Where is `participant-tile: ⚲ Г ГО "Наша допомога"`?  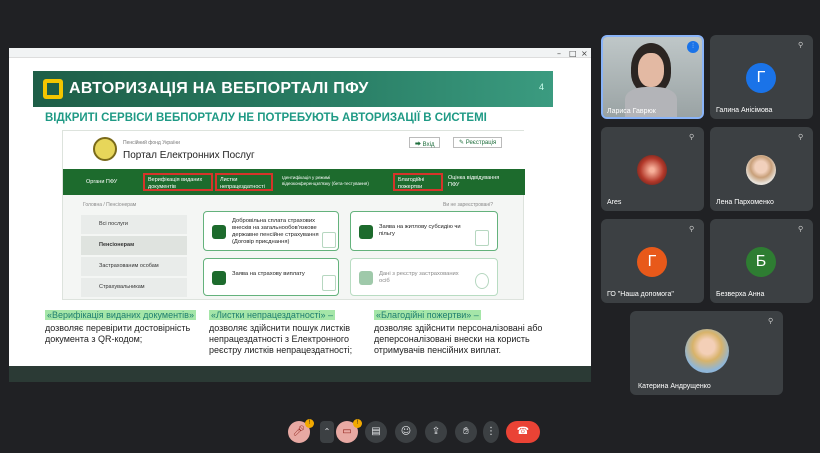 participant-tile: ⚲ Г ГО "Наша допомога" is located at coordinates (652, 261).